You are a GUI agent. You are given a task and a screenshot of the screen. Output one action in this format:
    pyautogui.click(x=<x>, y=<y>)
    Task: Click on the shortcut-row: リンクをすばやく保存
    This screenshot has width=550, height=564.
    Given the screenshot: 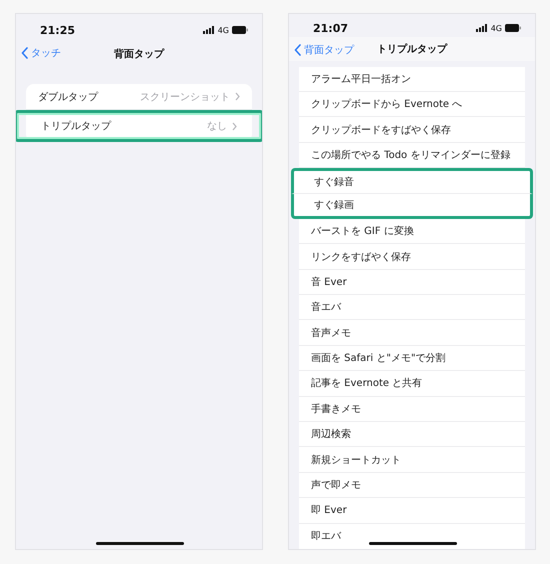 What is the action you would take?
    pyautogui.click(x=412, y=257)
    